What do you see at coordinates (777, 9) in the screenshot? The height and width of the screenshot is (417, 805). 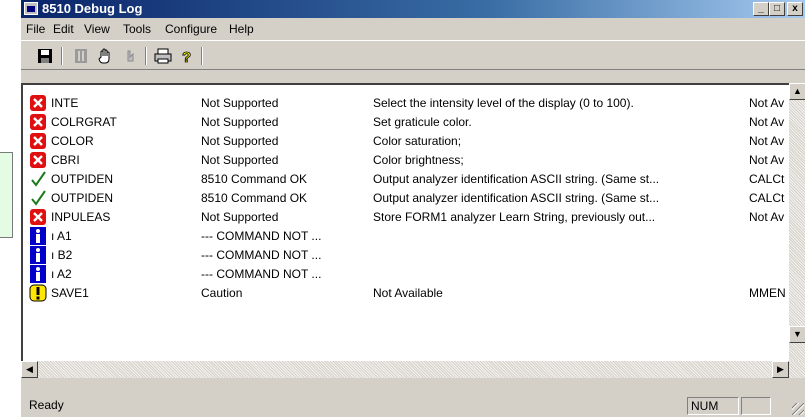 I see `maximize-button: □` at bounding box center [777, 9].